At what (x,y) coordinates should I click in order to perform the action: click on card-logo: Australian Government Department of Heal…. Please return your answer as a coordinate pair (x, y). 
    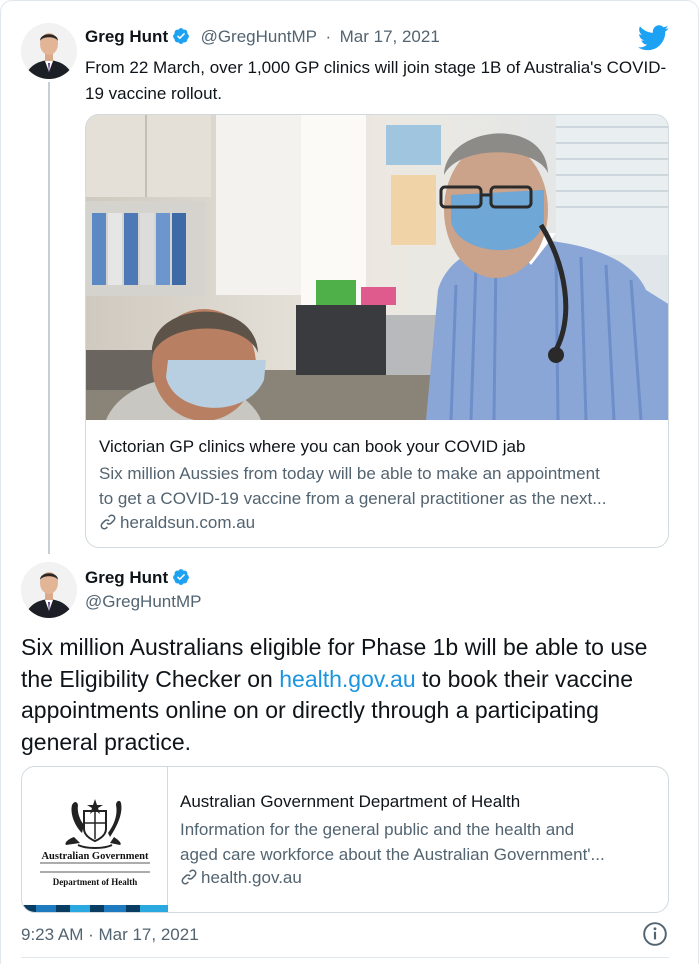
    Looking at the image, I should click on (95, 839).